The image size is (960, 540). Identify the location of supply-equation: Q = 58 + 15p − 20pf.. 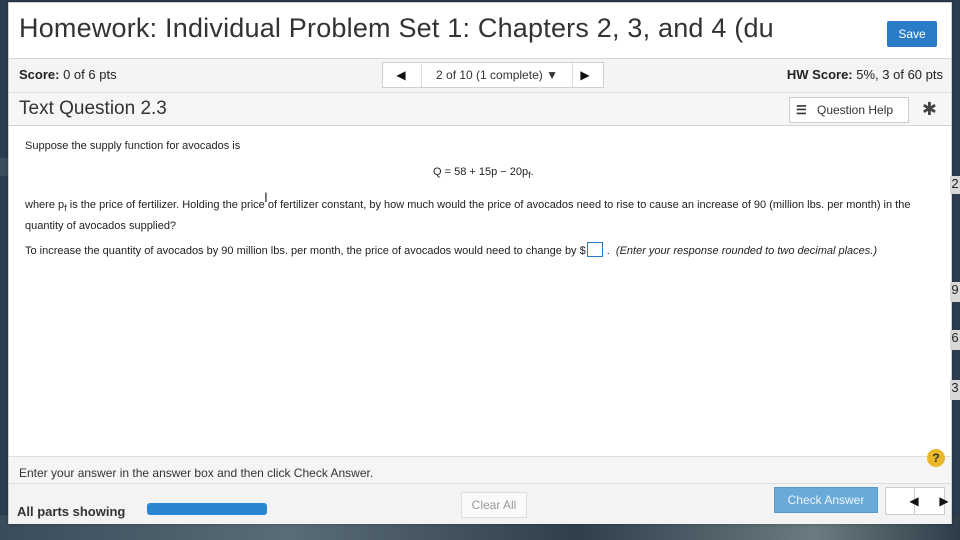
(483, 173).